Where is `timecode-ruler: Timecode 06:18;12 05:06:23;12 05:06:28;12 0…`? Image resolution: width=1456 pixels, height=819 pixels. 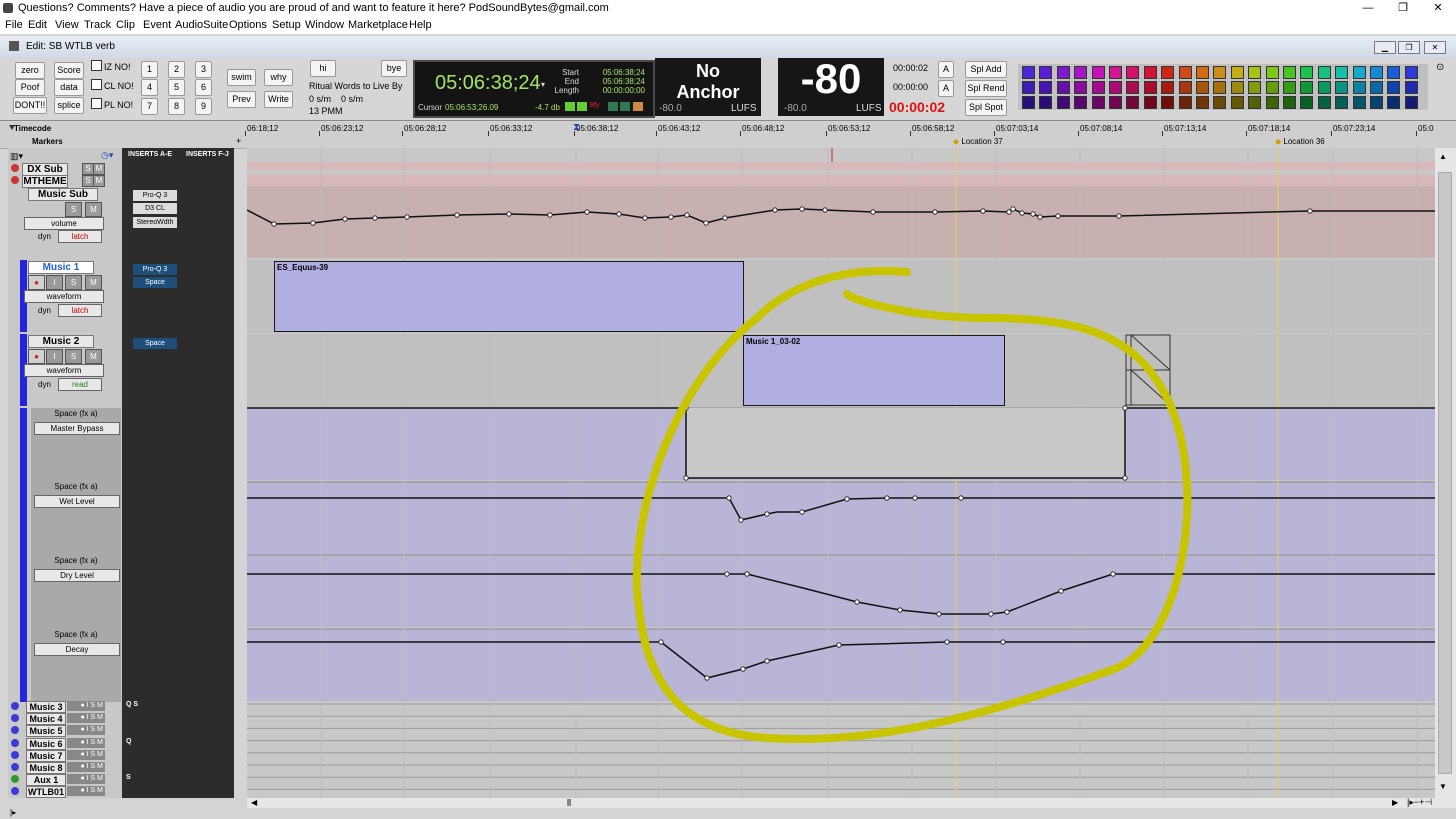 timecode-ruler: Timecode 06:18;12 05:06:23;12 05:06:28;12 0… is located at coordinates (728, 129).